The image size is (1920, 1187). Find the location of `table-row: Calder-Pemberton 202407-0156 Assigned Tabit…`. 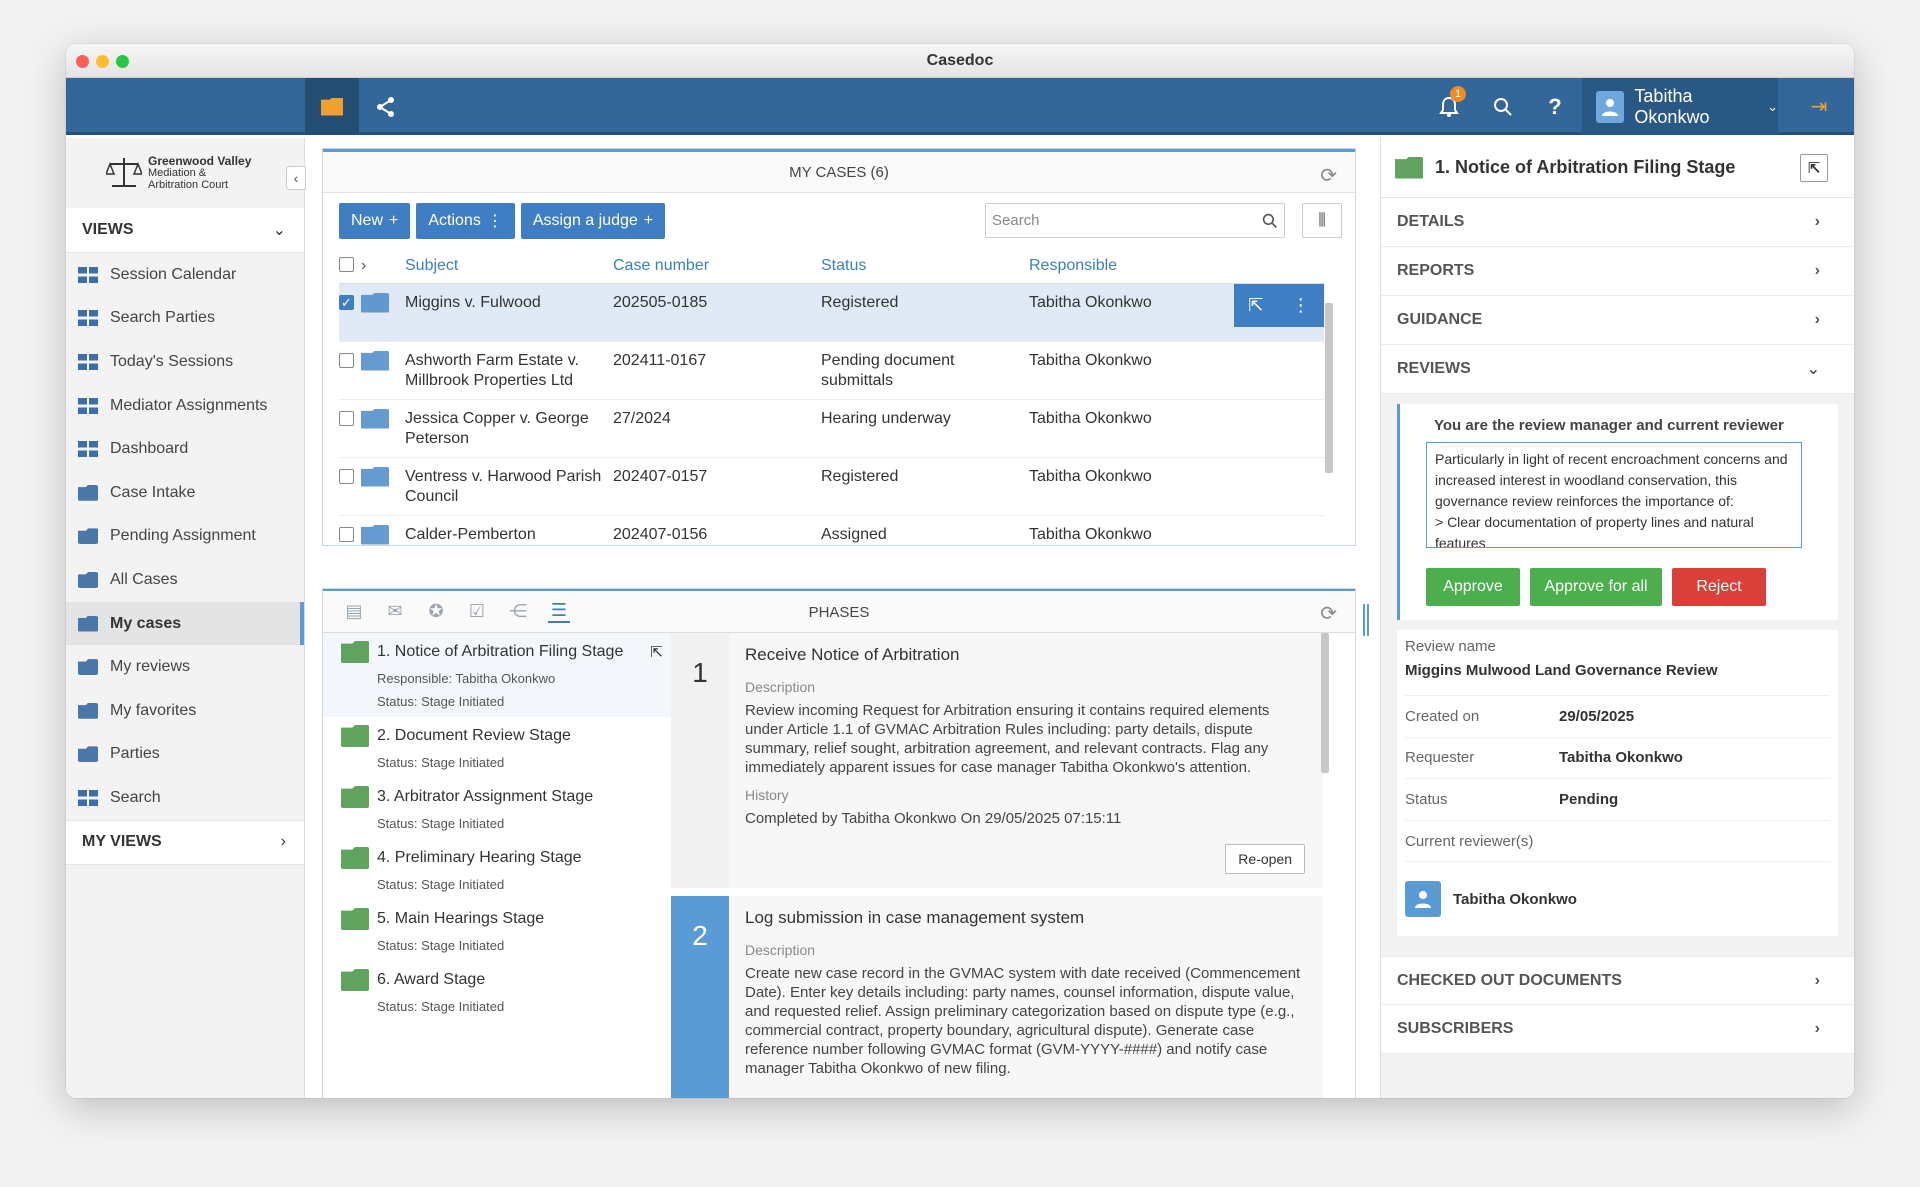

table-row: Calder-Pemberton 202407-0156 Assigned Tabit… is located at coordinates (831, 530).